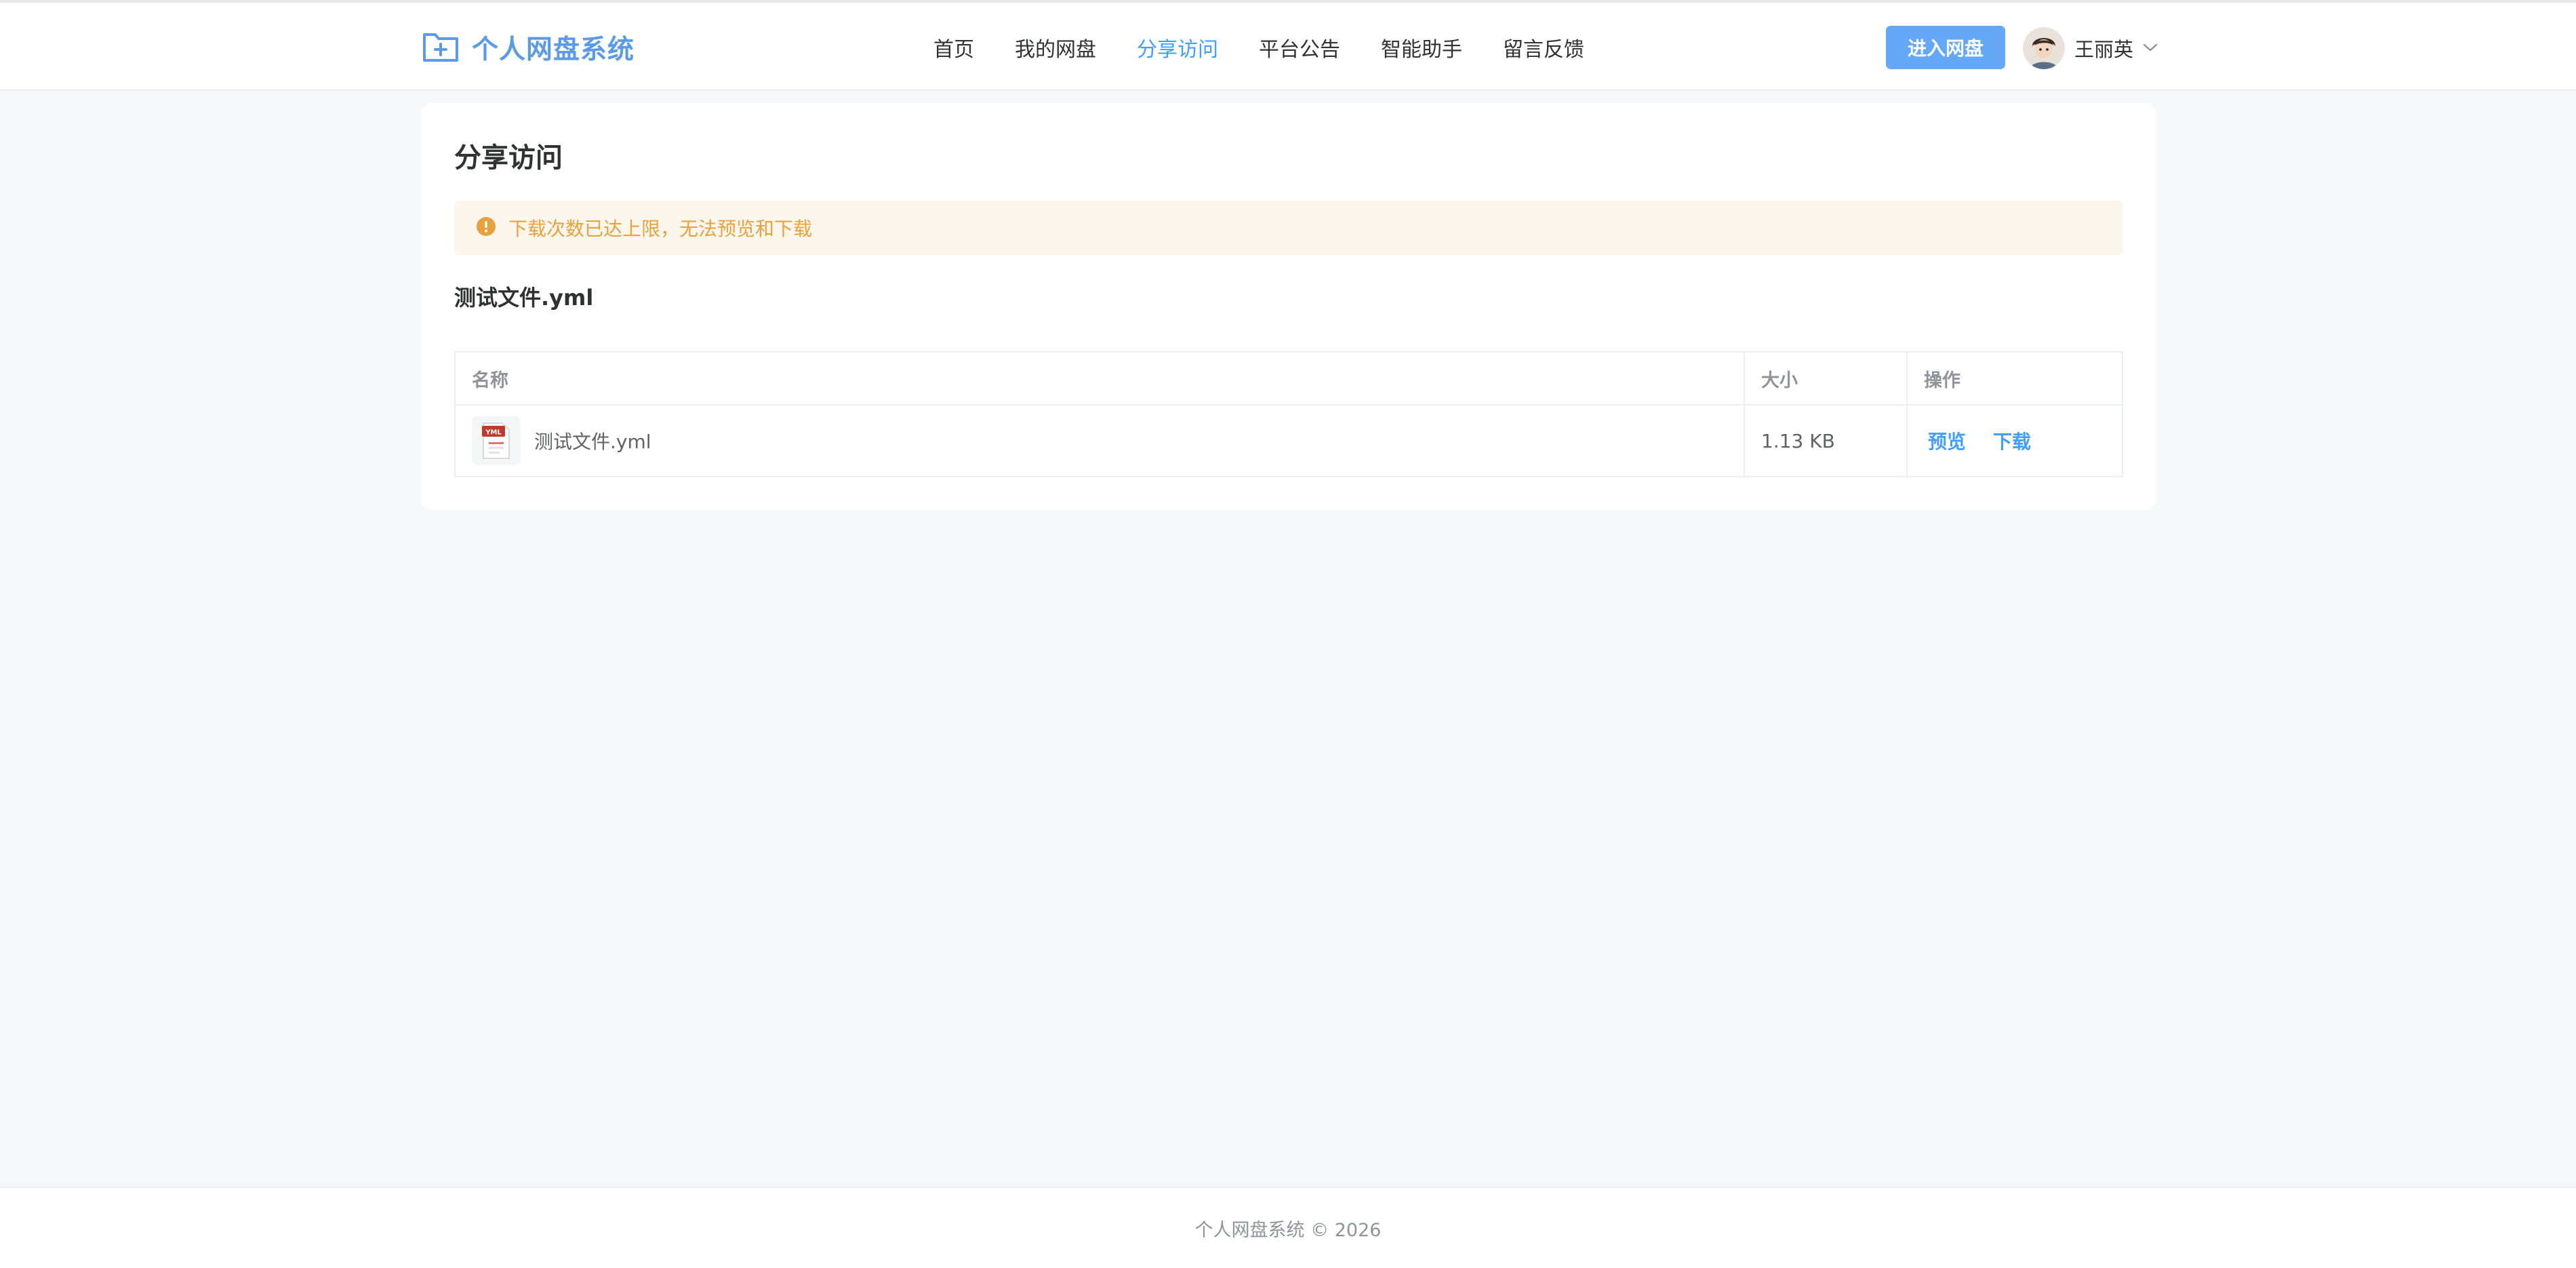 This screenshot has height=1268, width=2576. I want to click on warning-icon, so click(486, 227).